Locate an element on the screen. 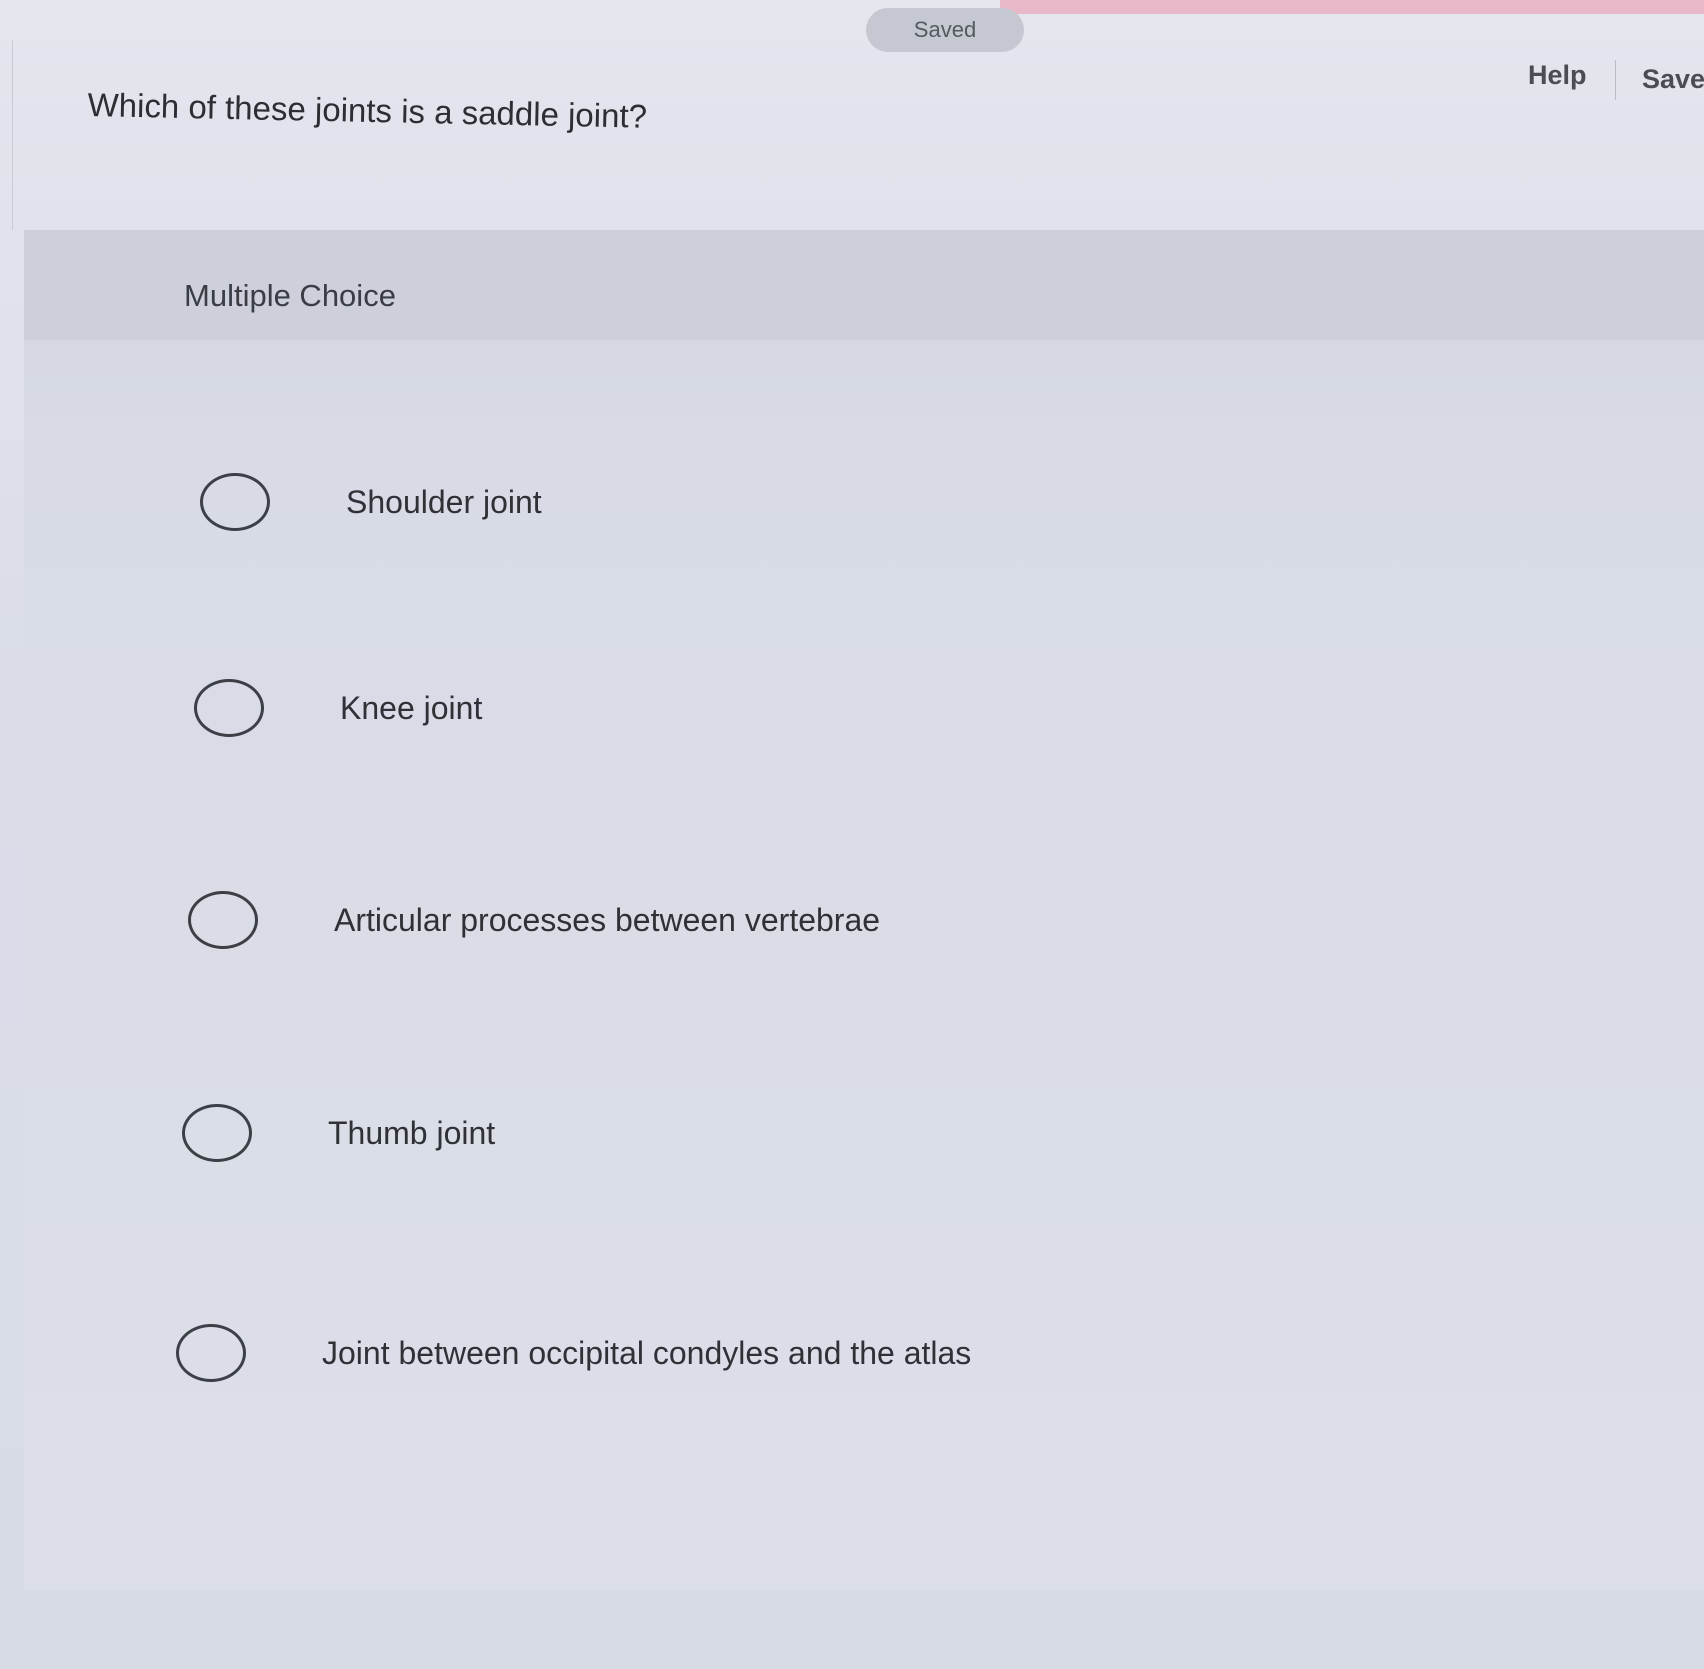 Image resolution: width=1704 pixels, height=1669 pixels. option-thumb-joint: Thumb joint is located at coordinates (782, 1133).